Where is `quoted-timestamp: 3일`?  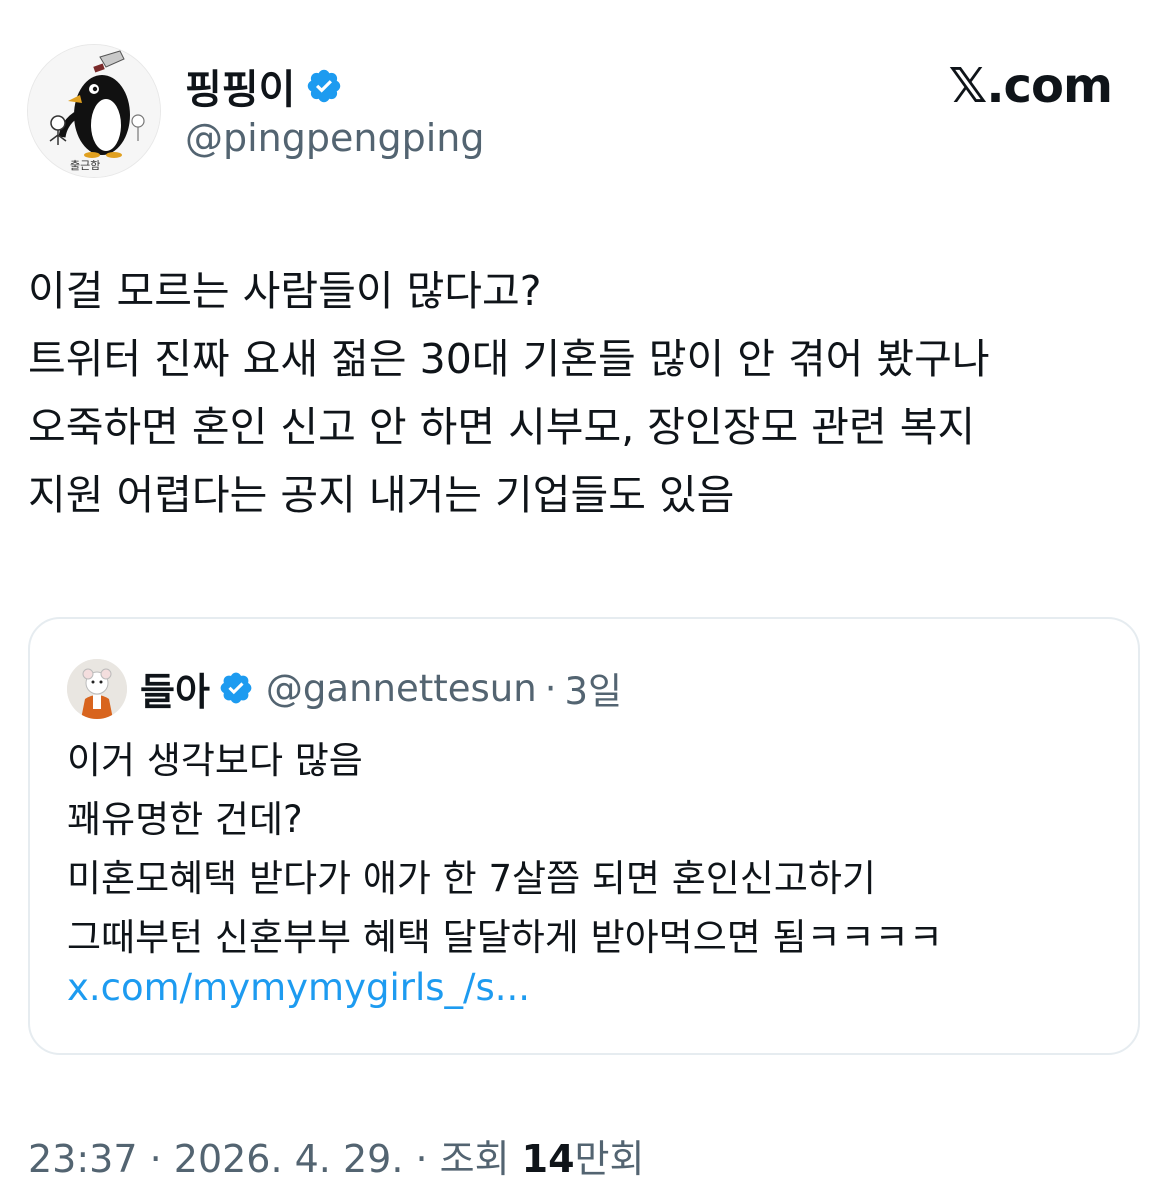 quoted-timestamp: 3일 is located at coordinates (593, 688).